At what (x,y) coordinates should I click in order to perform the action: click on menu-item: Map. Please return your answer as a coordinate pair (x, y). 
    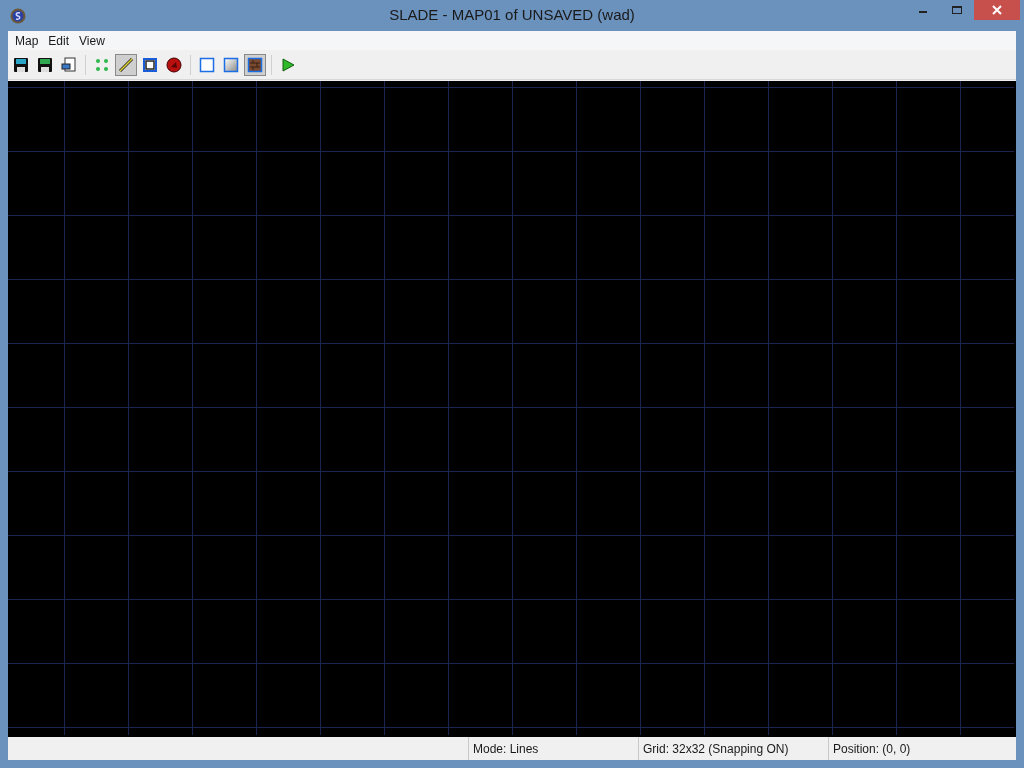
    Looking at the image, I should click on (27, 40).